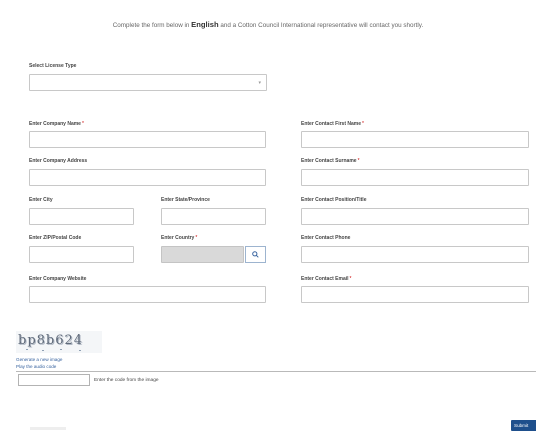 This screenshot has height=433, width=536. Describe the element at coordinates (81, 254) in the screenshot. I see `zip-input` at that location.